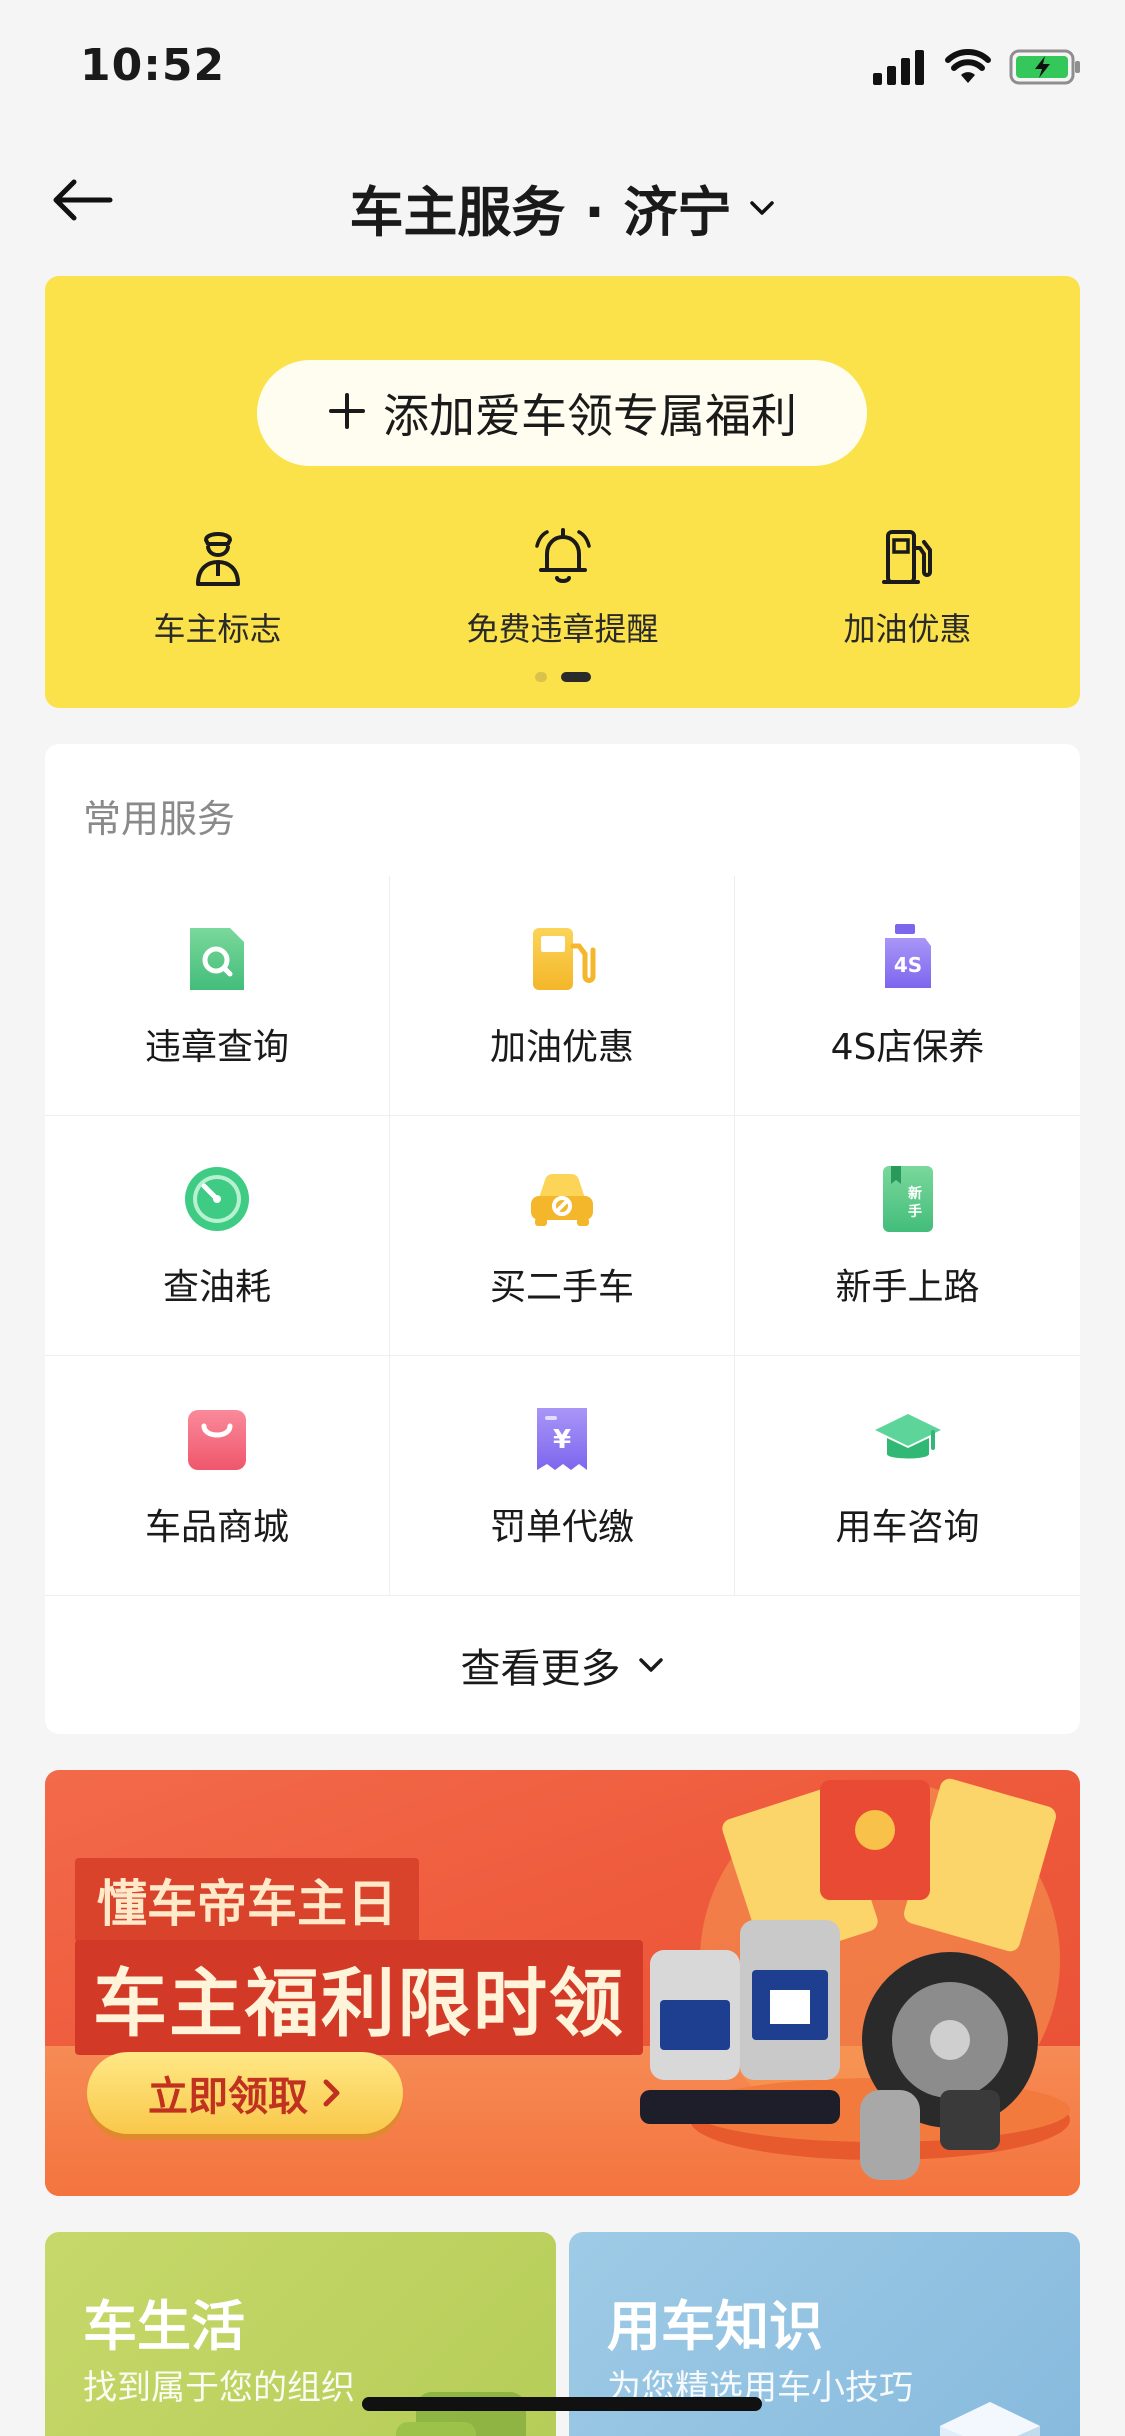 This screenshot has width=1125, height=2436. I want to click on car-knowledge-title: 用车知识, so click(715, 2326).